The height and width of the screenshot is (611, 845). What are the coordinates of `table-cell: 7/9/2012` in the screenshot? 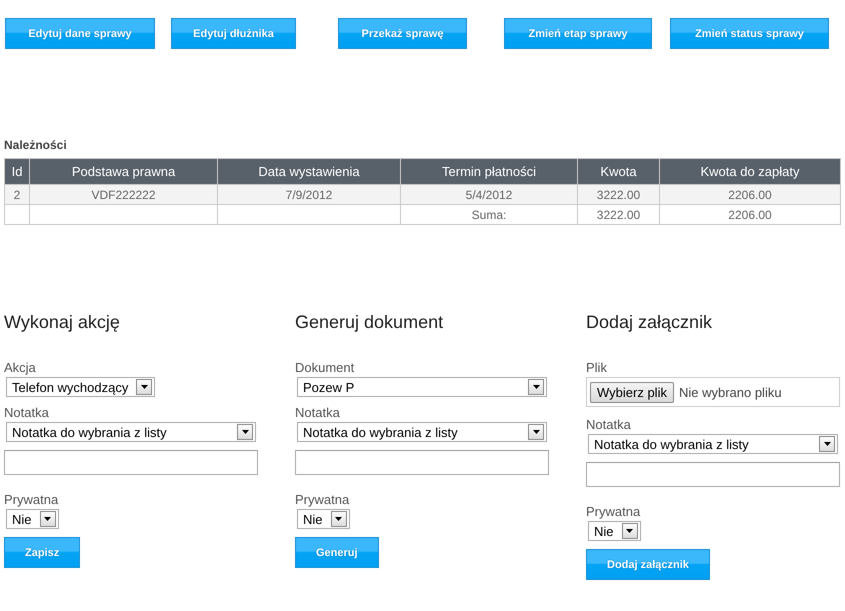 It's located at (309, 194).